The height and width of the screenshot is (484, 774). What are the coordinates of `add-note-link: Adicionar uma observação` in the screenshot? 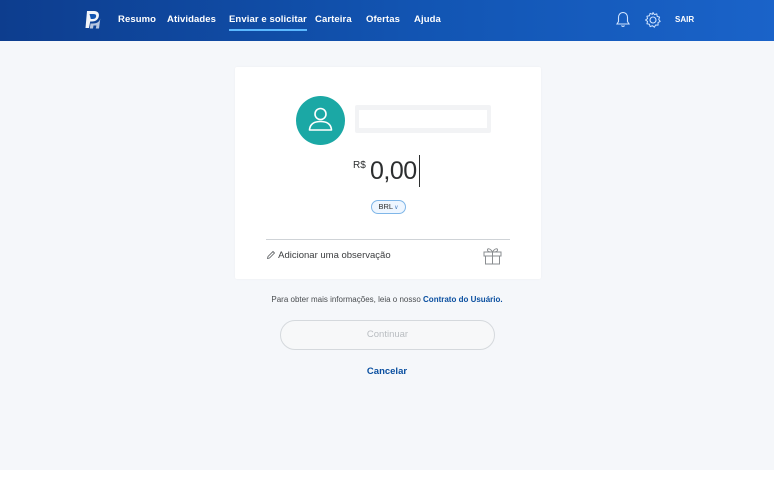 It's located at (328, 255).